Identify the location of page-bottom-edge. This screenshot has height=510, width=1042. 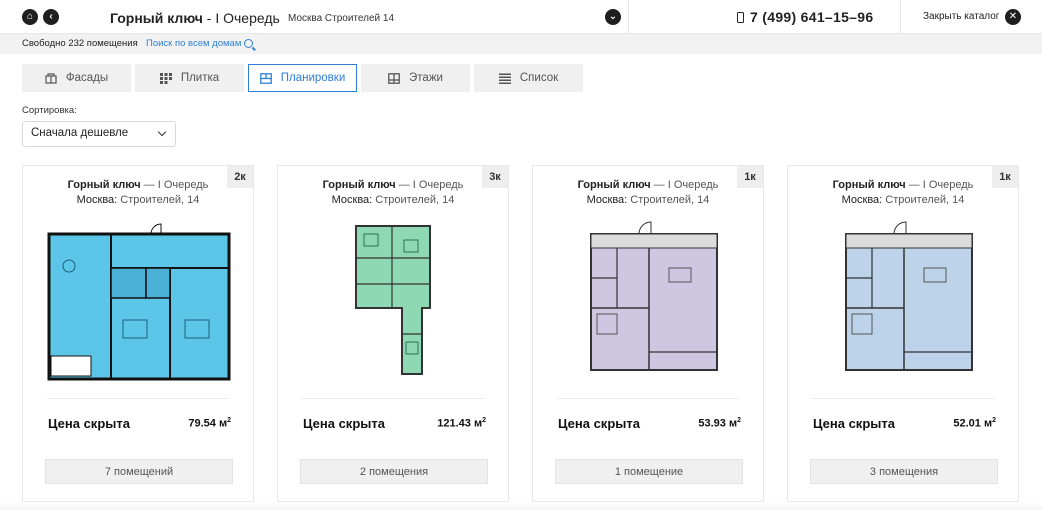
(521, 506).